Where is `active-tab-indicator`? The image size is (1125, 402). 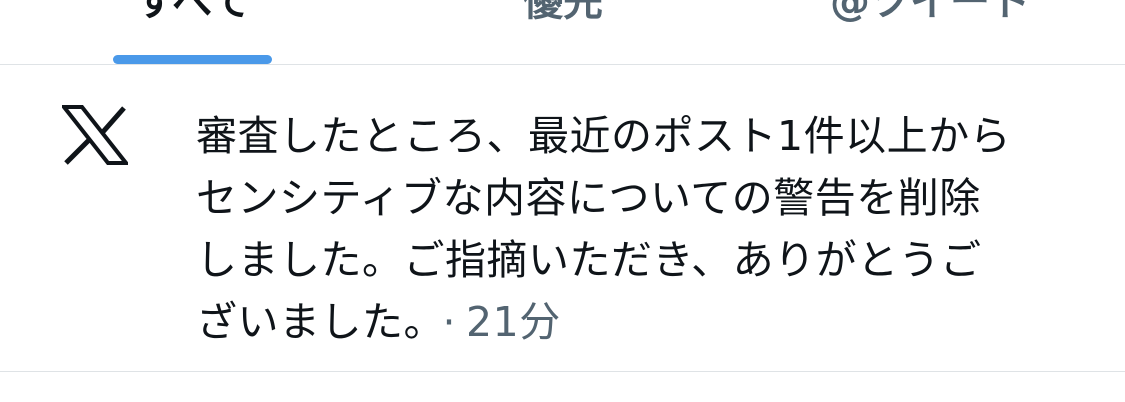 active-tab-indicator is located at coordinates (192, 59).